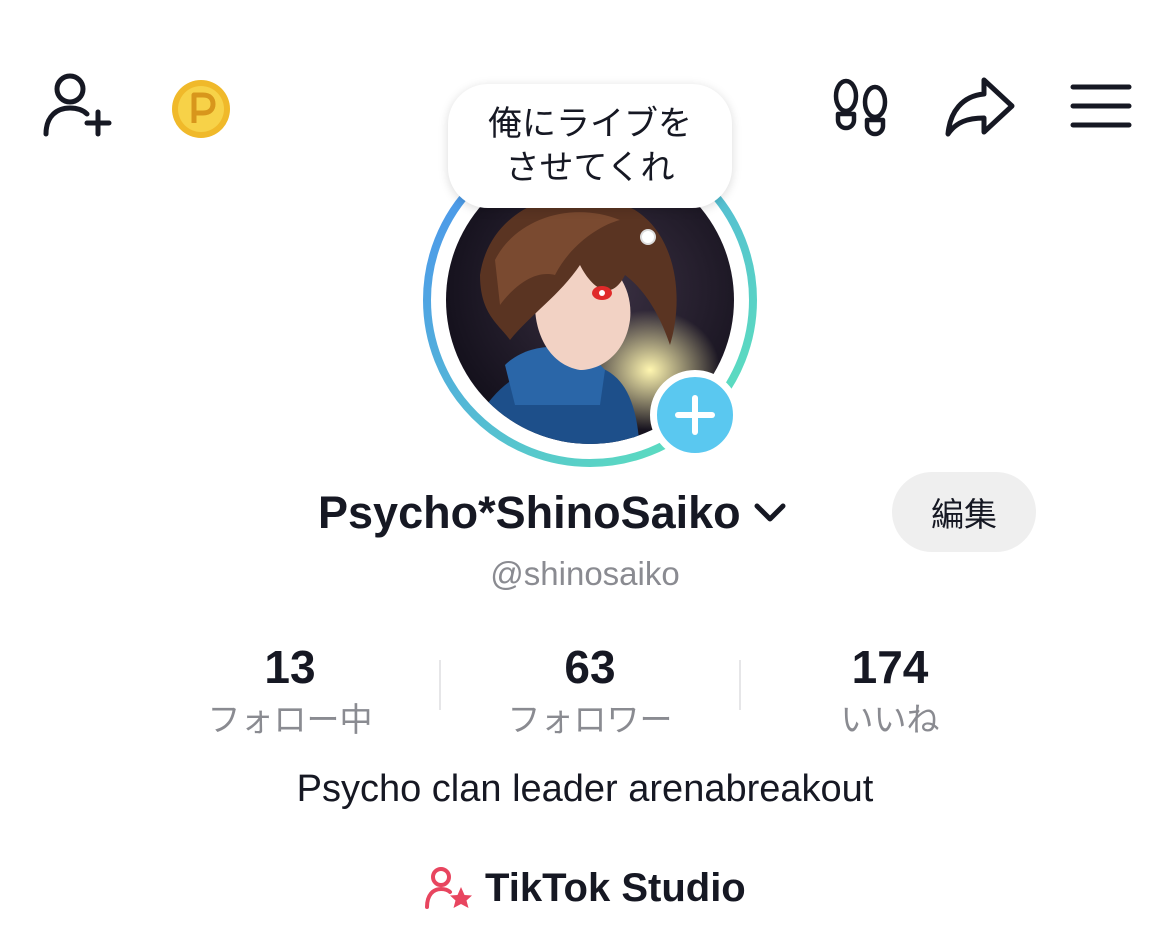 This screenshot has width=1170, height=952. Describe the element at coordinates (980, 106) in the screenshot. I see `share-icon` at that location.